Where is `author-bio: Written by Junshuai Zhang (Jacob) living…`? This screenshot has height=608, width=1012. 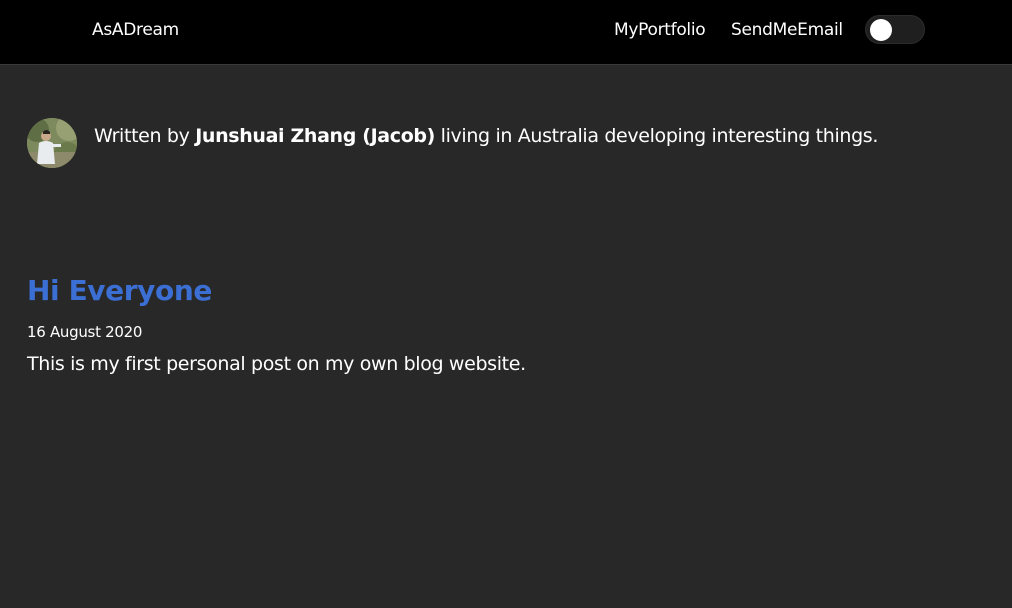
author-bio: Written by Junshuai Zhang (Jacob) living… is located at coordinates (507, 143).